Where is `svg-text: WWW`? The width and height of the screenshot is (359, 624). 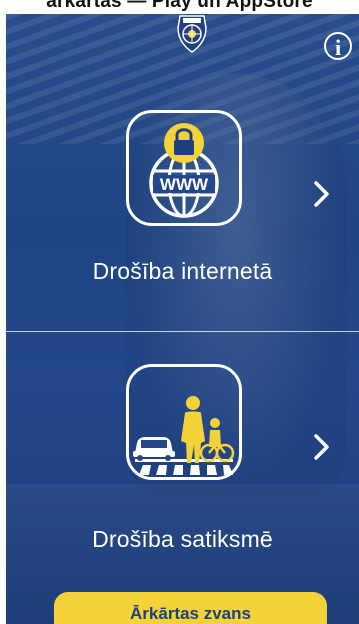
svg-text: WWW is located at coordinates (184, 184).